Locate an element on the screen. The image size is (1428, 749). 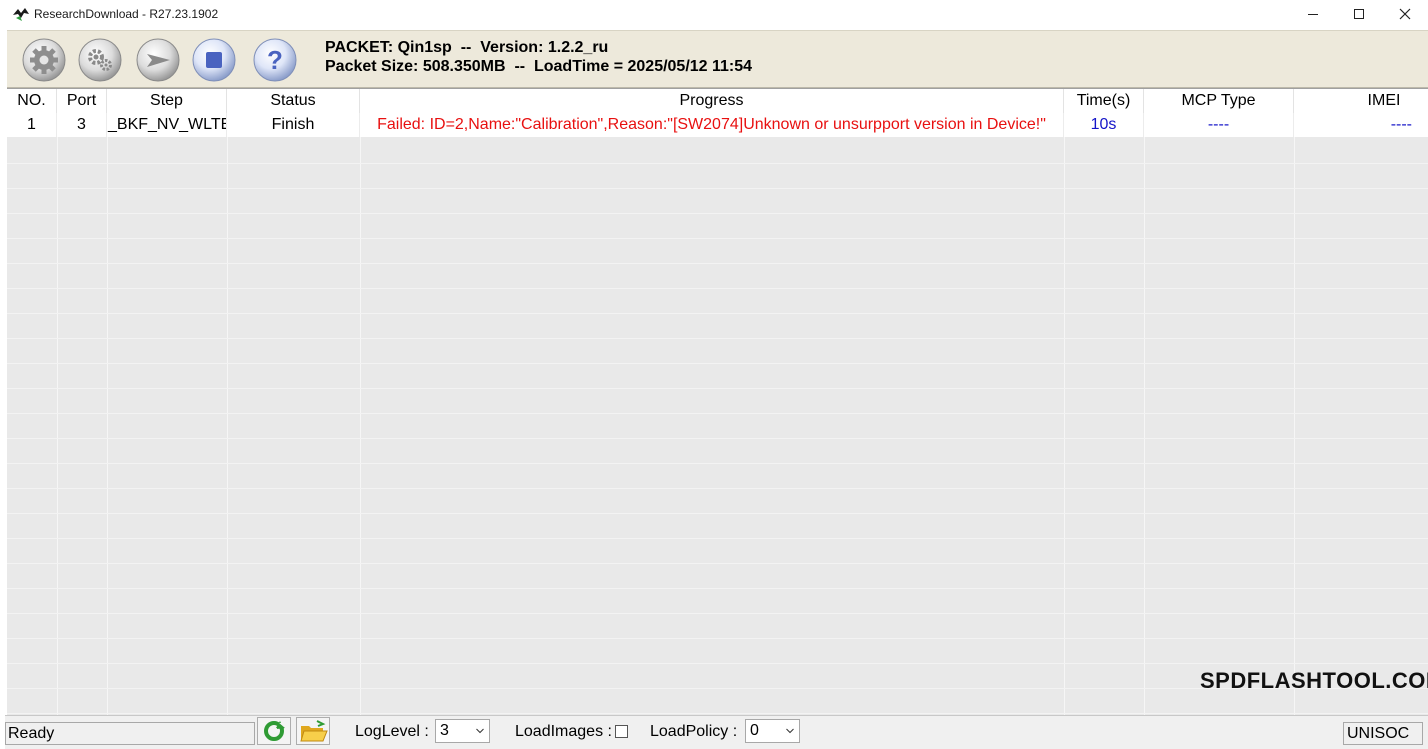
minimize-button is located at coordinates (1313, 14).